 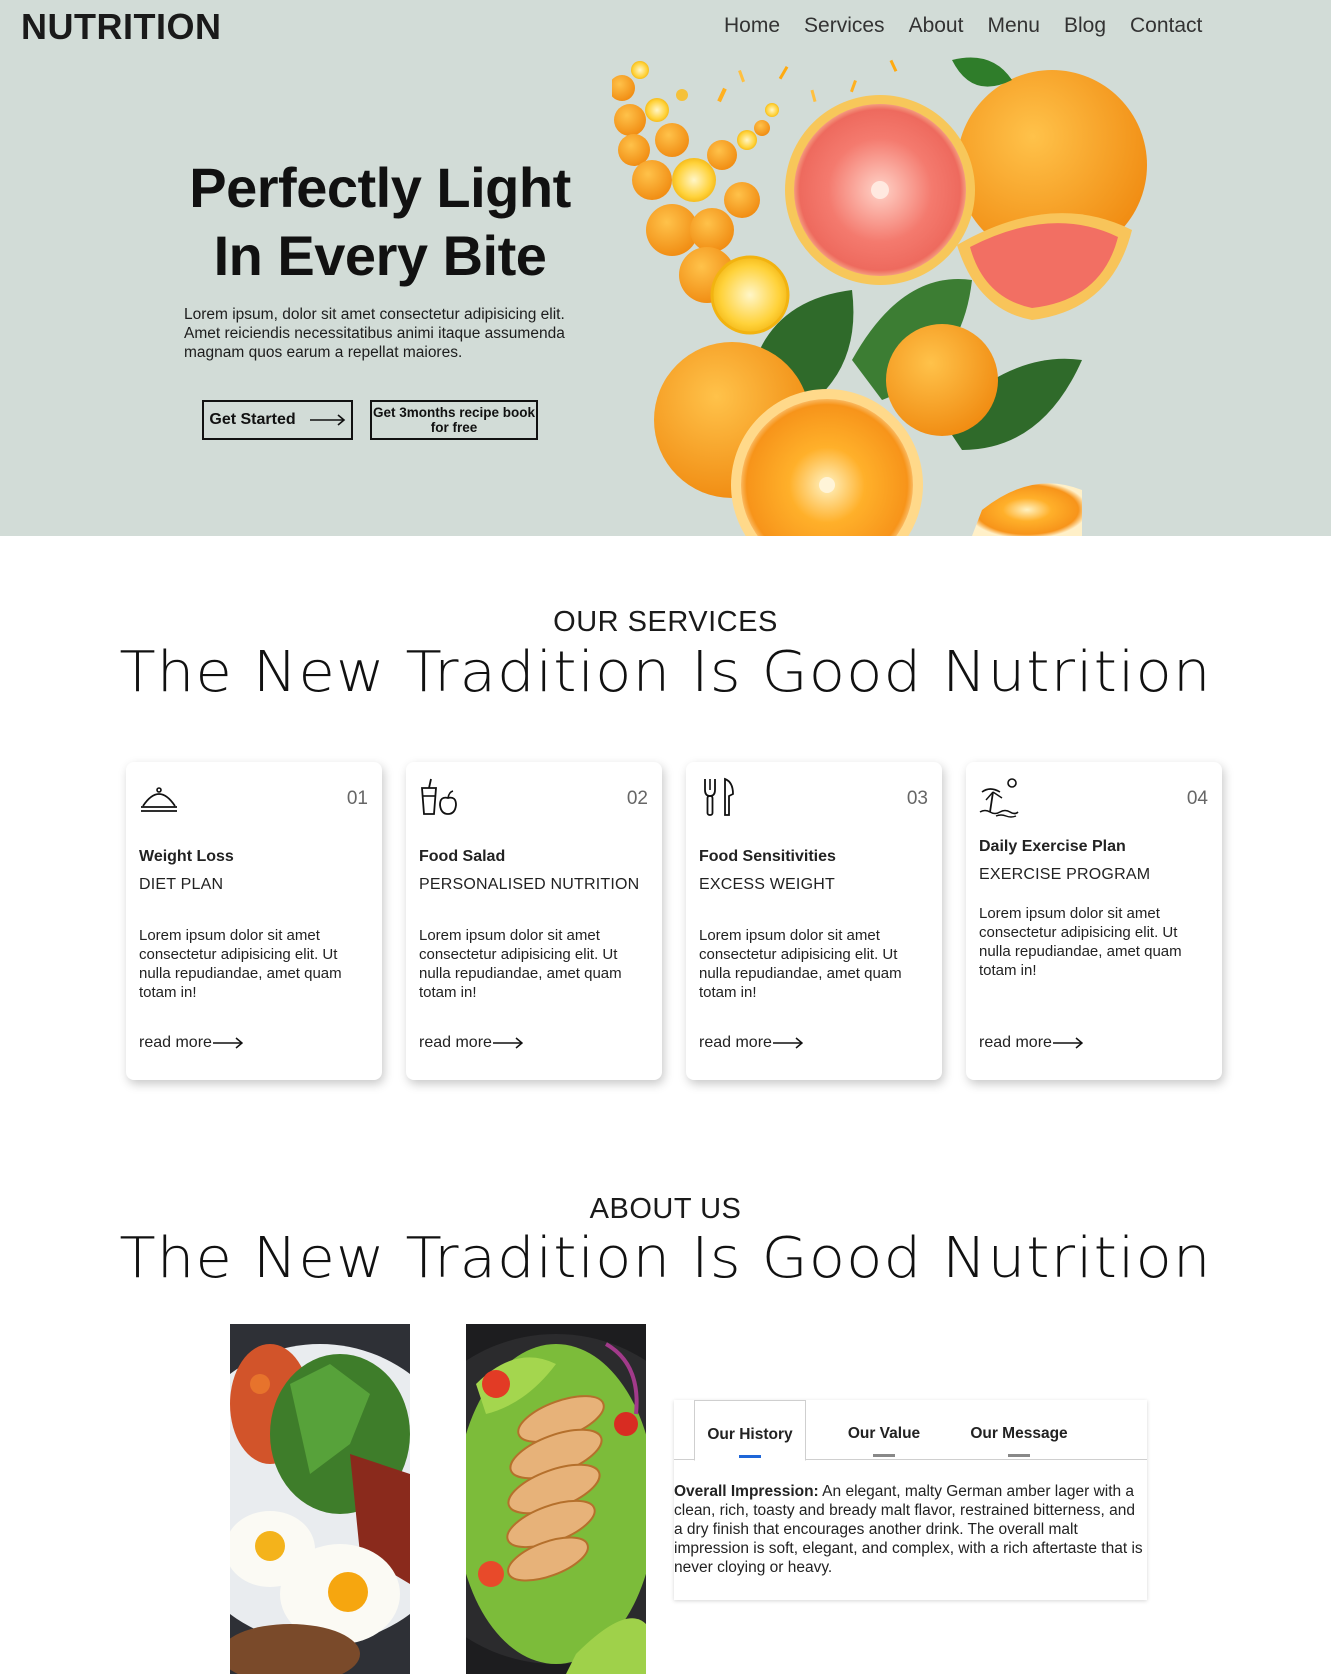 I want to click on card-title: Food Sensitivities, so click(x=767, y=856).